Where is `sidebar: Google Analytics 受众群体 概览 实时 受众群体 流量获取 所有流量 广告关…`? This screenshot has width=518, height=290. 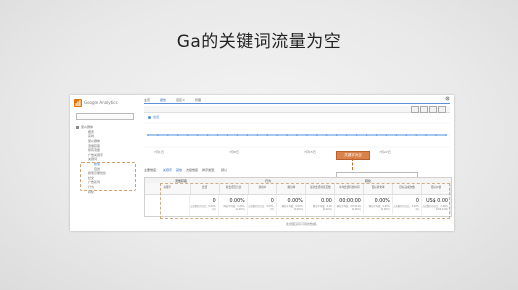 sidebar: Google Analytics 受众群体 概览 实时 受众群体 流量获取 所有流量 广告关… is located at coordinates (103, 163).